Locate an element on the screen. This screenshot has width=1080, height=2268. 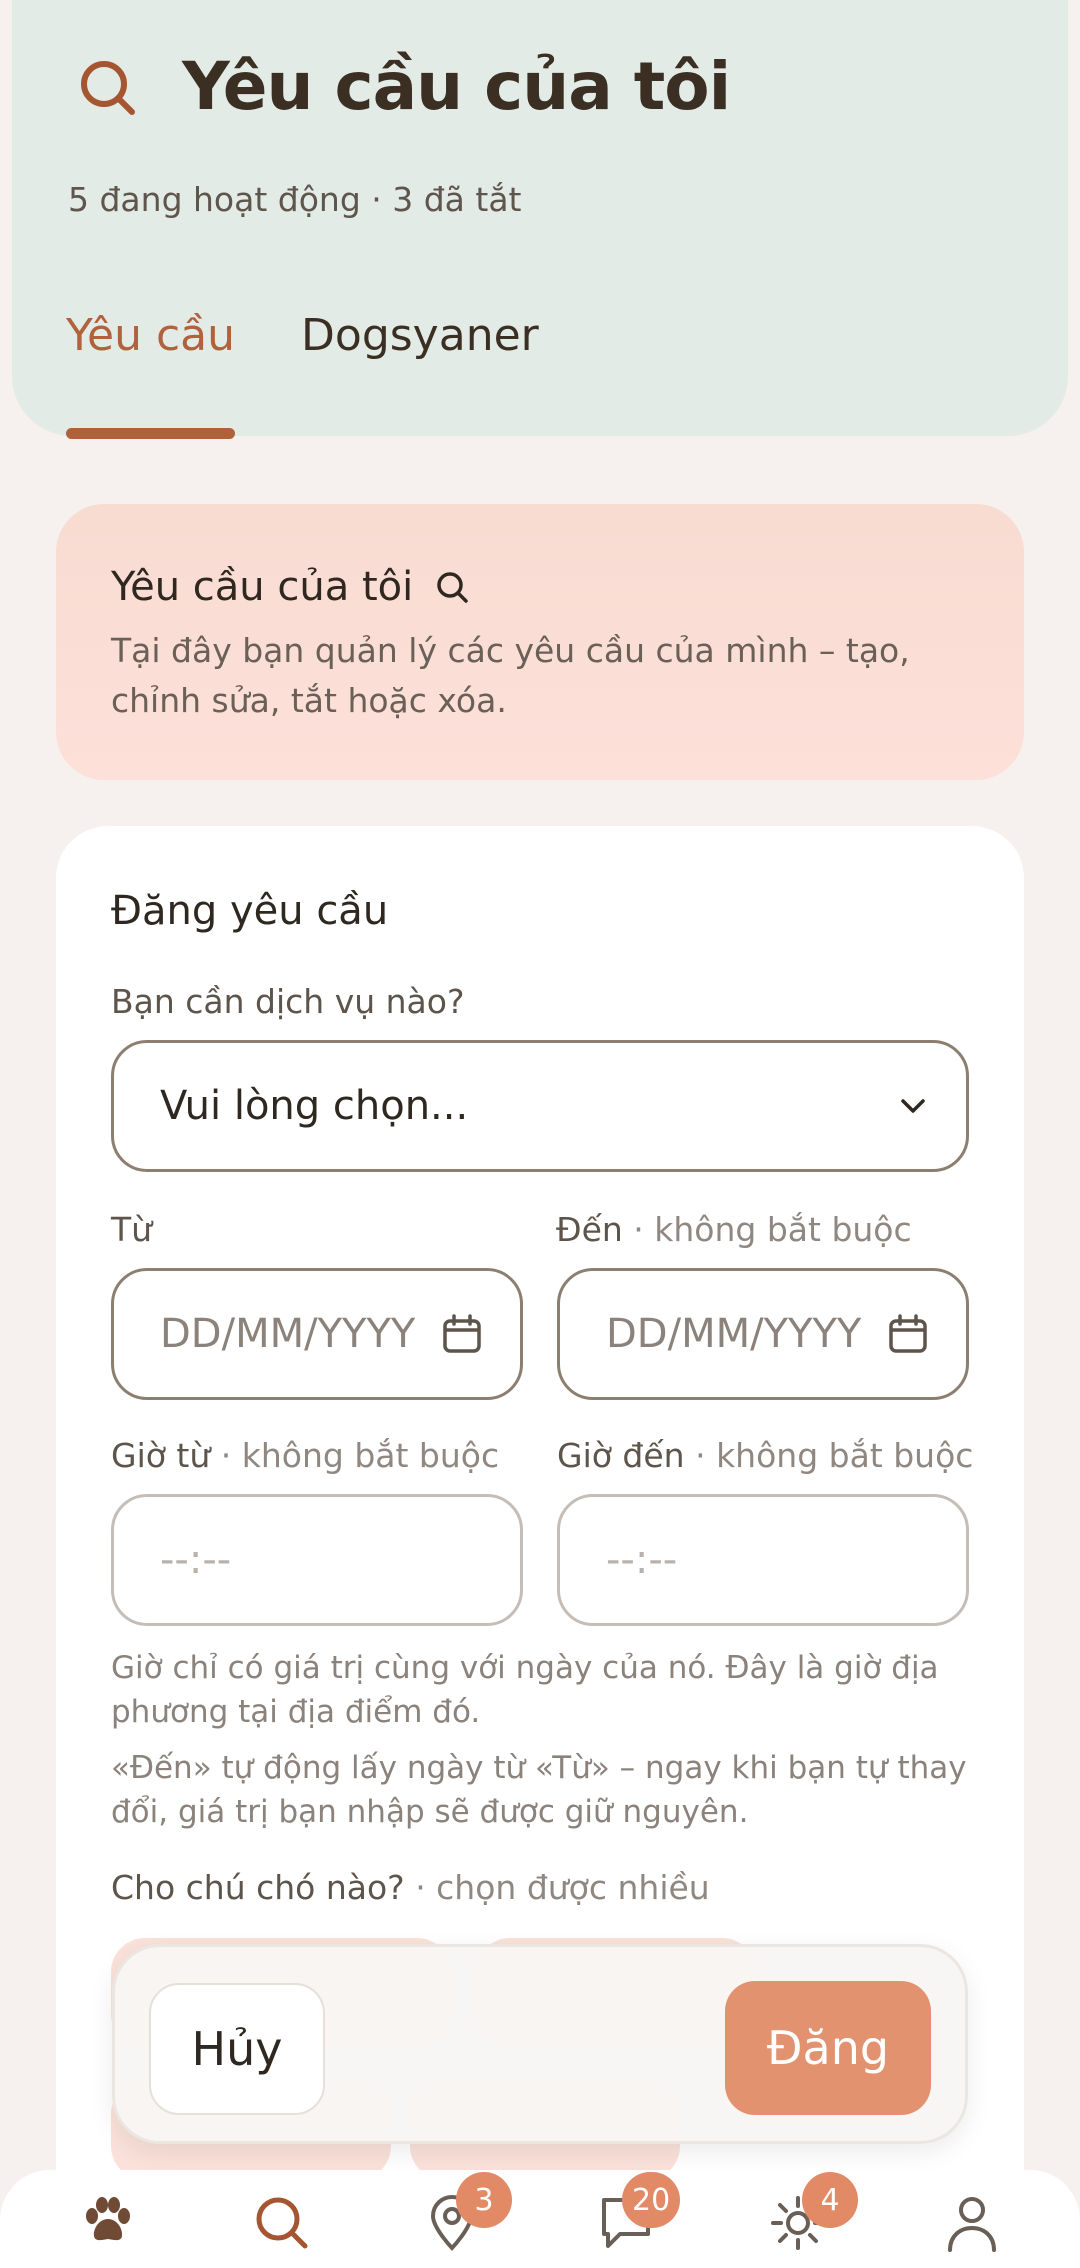
form-title: Đăng yêu cầu is located at coordinates (250, 911).